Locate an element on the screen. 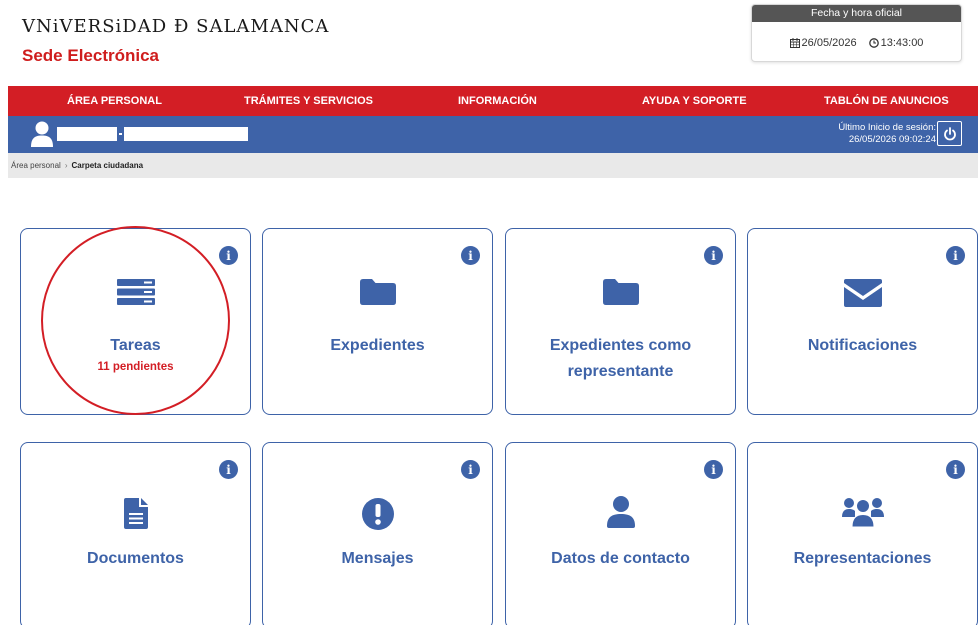  document-icon is located at coordinates (135, 513).